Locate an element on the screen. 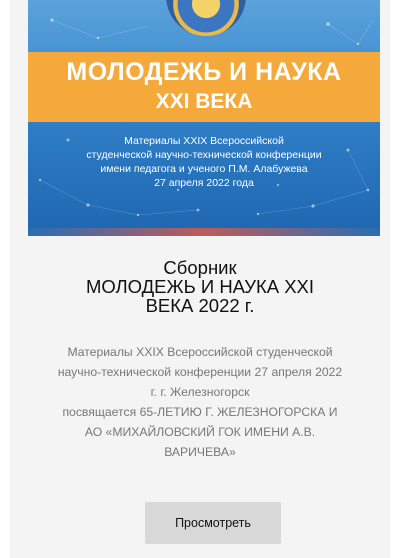 The height and width of the screenshot is (558, 400). cover-title-line-2: XXI ВЕКА is located at coordinates (204, 101).